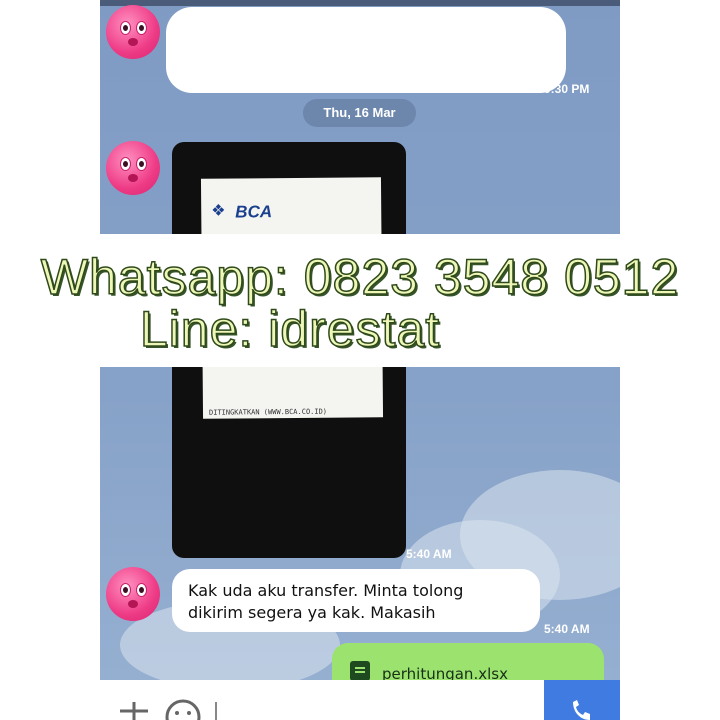 Image resolution: width=720 pixels, height=720 pixels. Describe the element at coordinates (360, 700) in the screenshot. I see `input-bar` at that location.